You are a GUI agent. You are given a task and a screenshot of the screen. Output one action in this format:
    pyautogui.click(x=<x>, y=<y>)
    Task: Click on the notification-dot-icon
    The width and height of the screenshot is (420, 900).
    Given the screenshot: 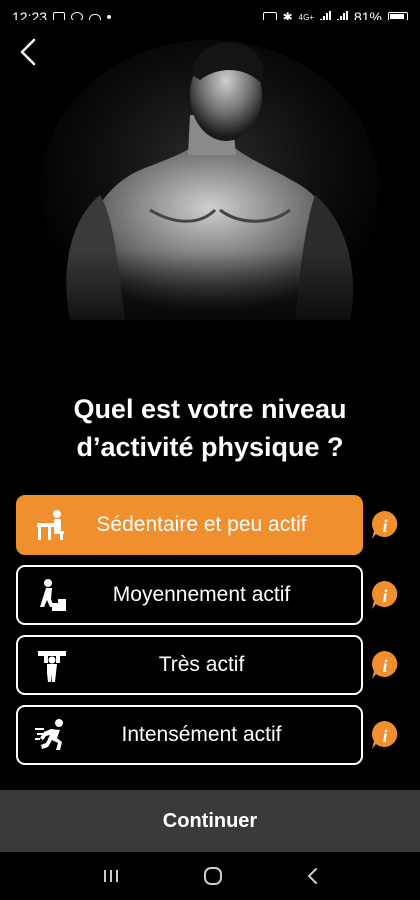 What is the action you would take?
    pyautogui.click(x=109, y=17)
    